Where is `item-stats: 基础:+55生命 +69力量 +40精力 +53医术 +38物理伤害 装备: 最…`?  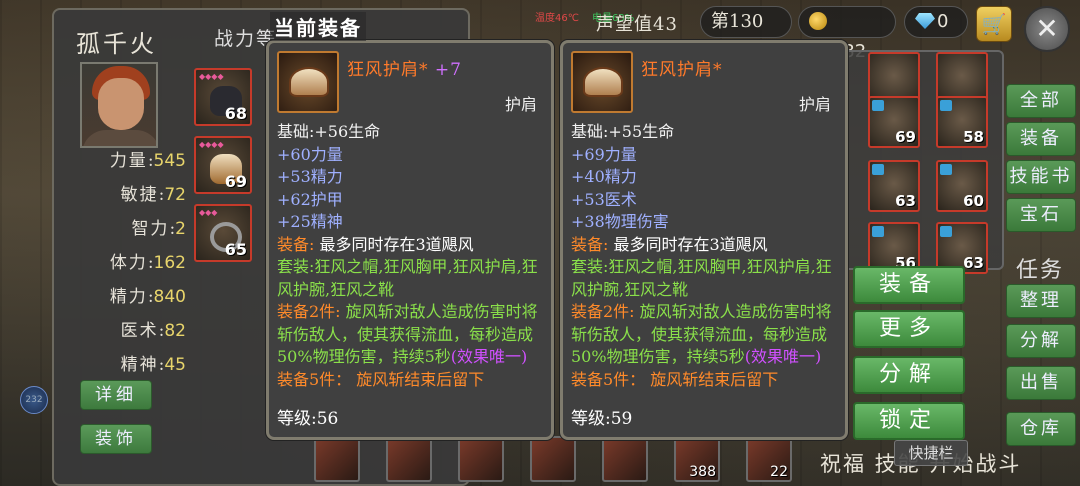
item-stats: 基础:+55生命 +69力量 +40精力 +53医术 +38物理伤害 装备: 最… is located at coordinates (706, 261).